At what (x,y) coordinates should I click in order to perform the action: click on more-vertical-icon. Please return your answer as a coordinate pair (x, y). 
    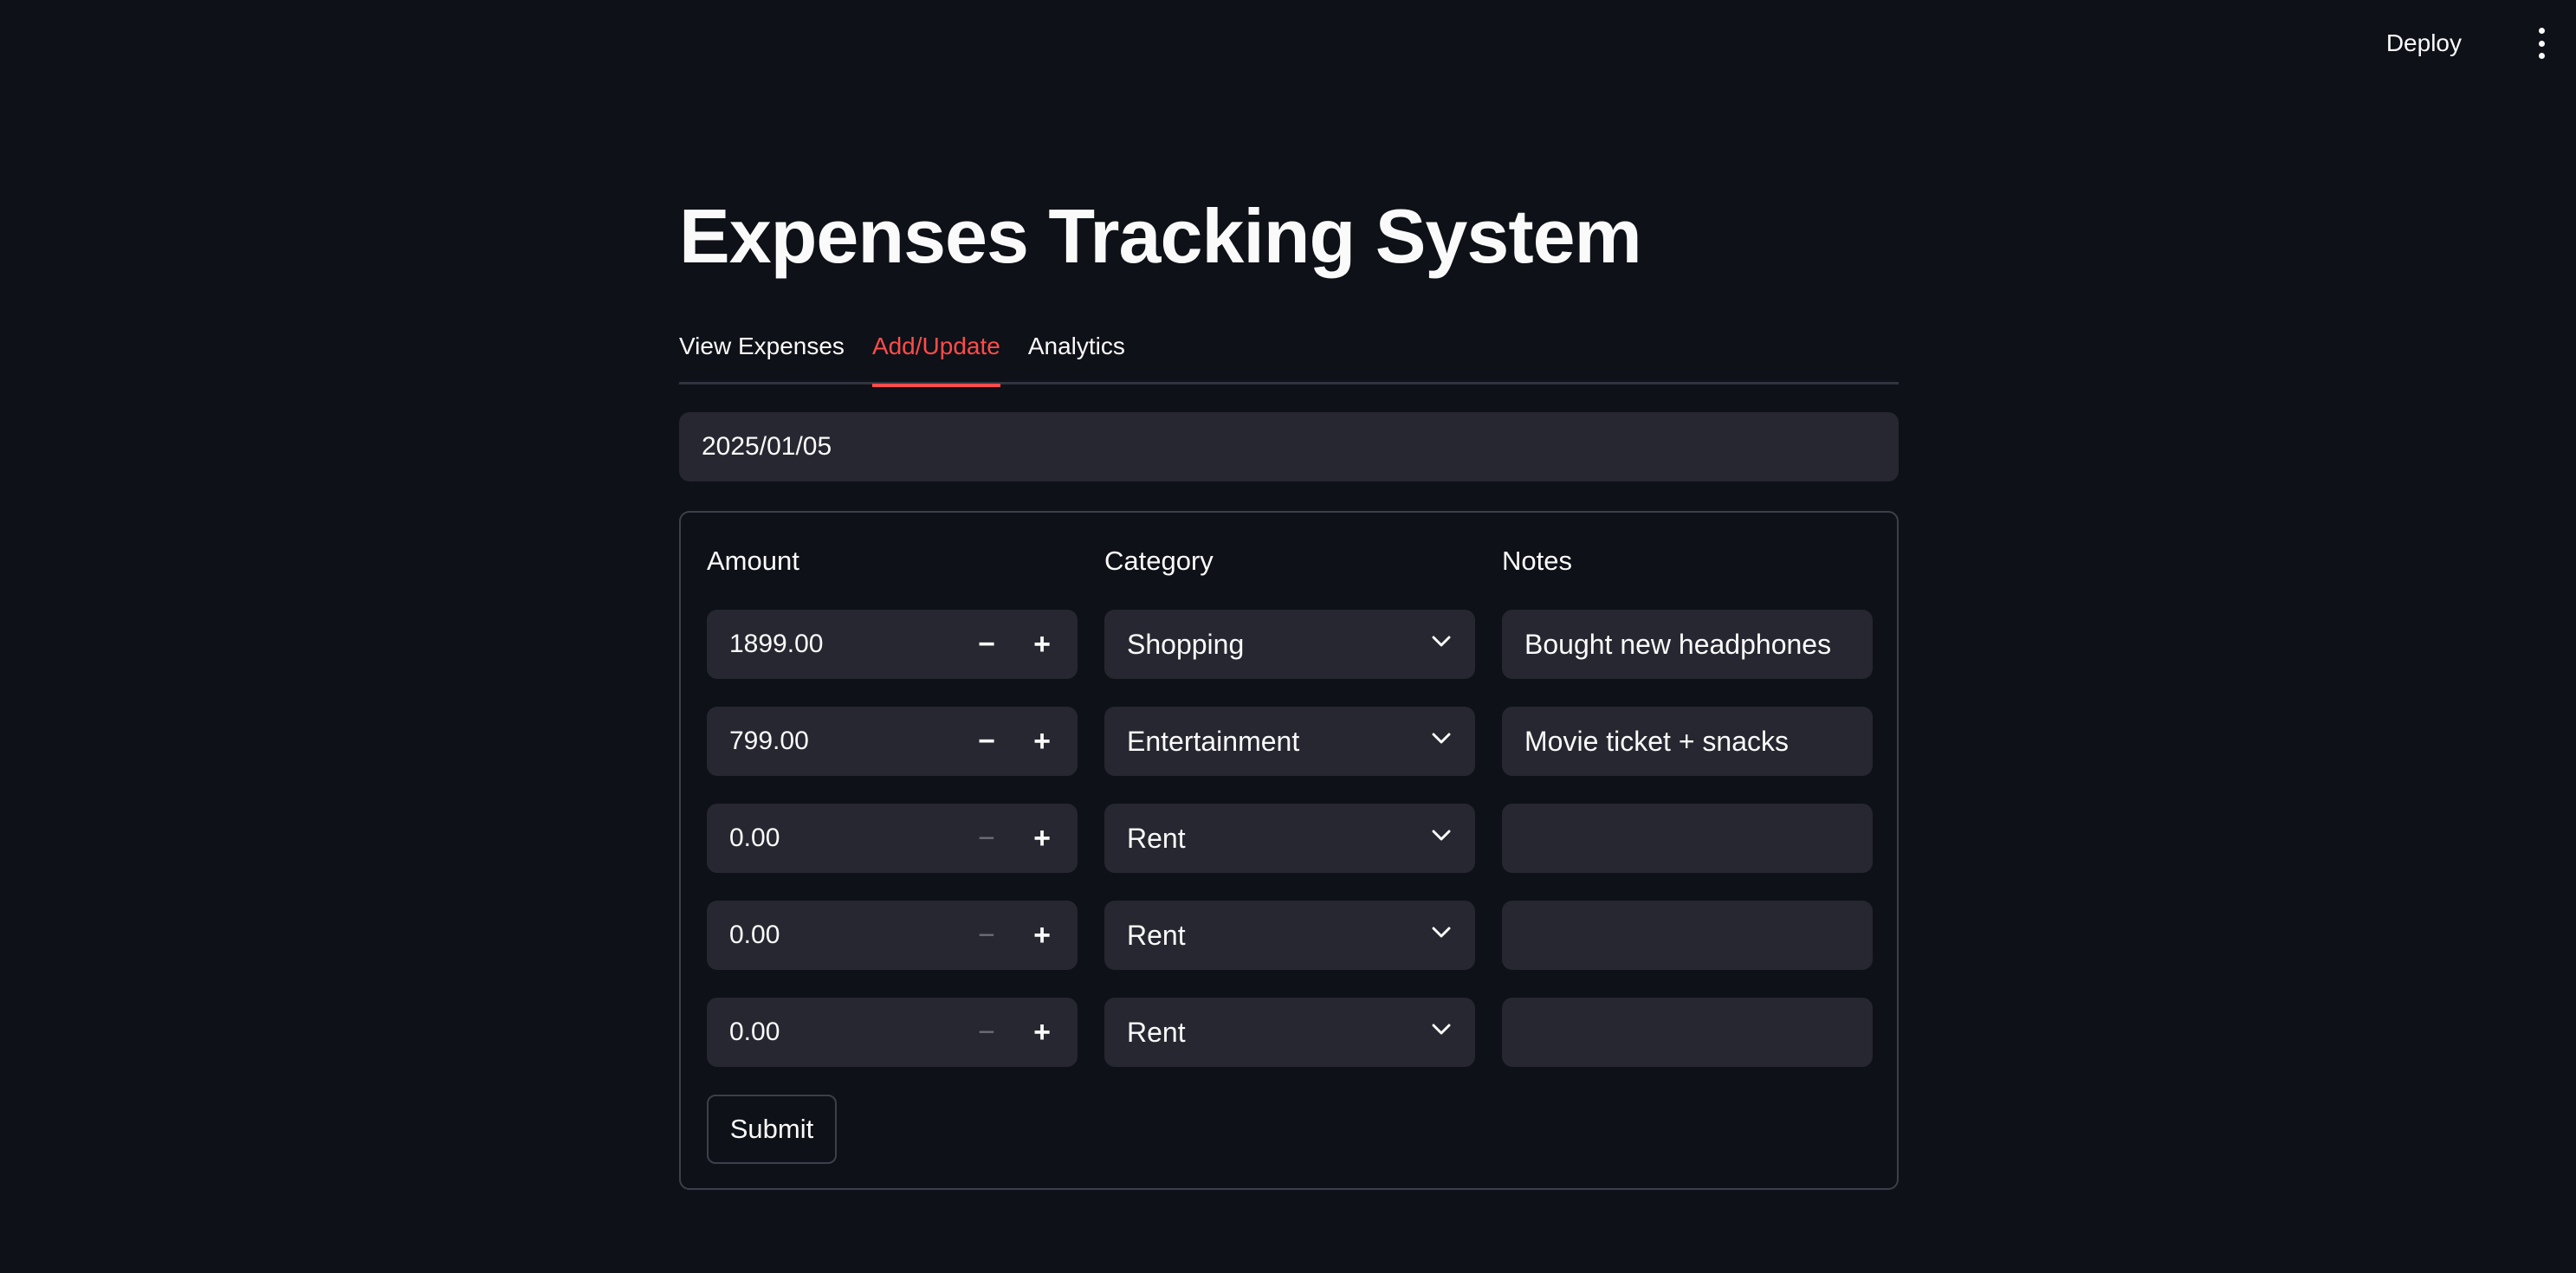
    Looking at the image, I should click on (2541, 43).